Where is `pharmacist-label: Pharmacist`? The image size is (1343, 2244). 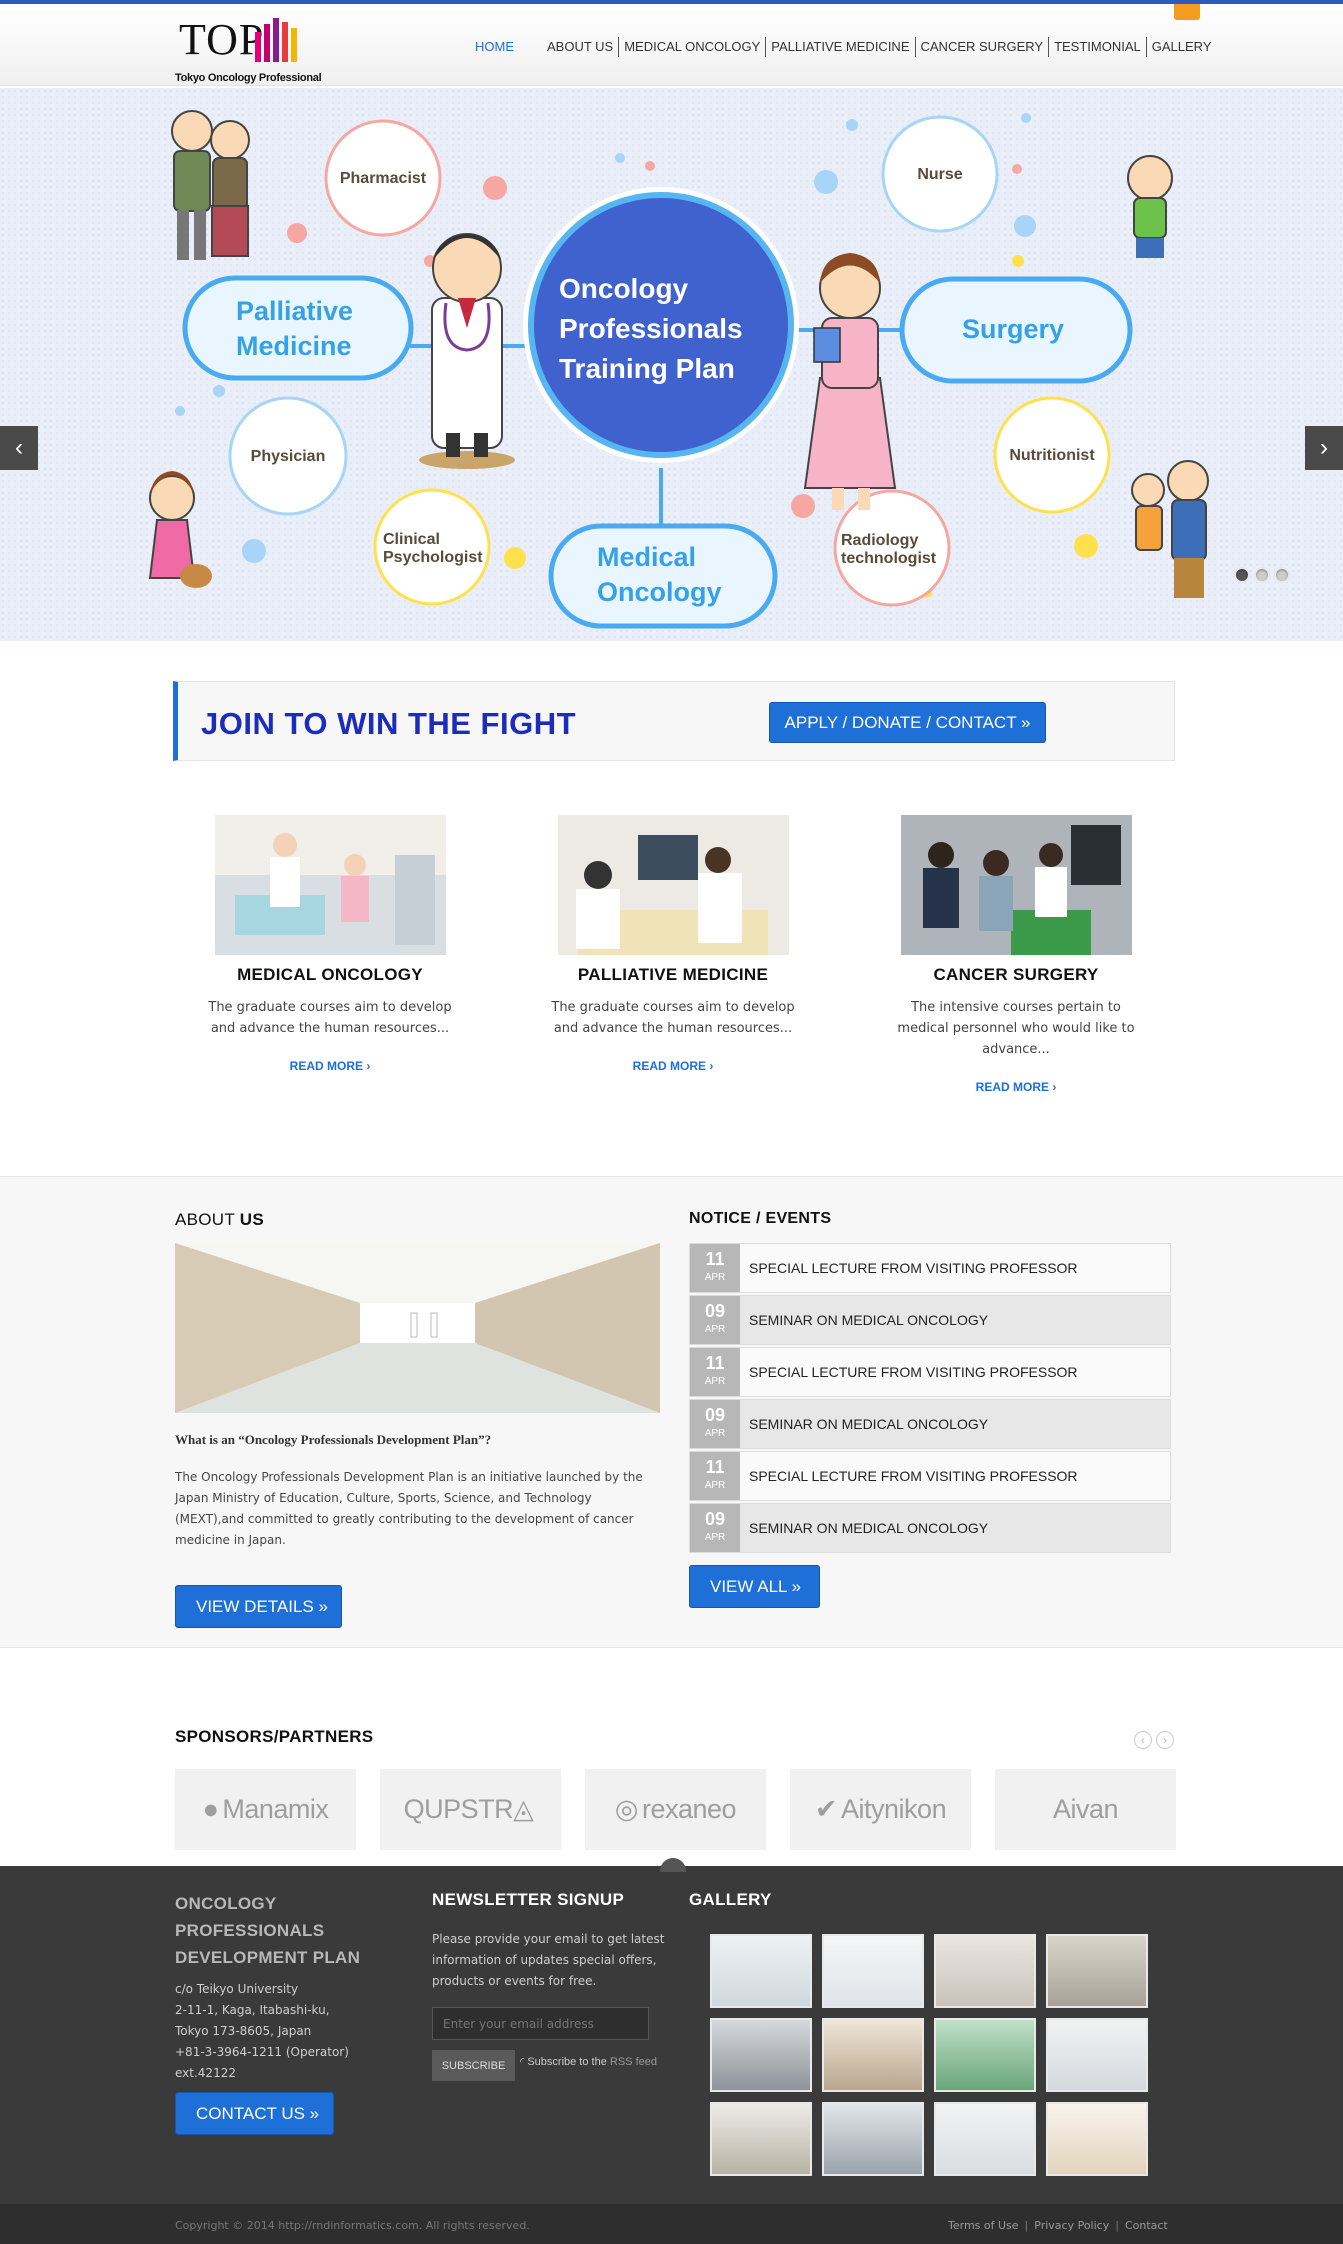 pharmacist-label: Pharmacist is located at coordinates (383, 178).